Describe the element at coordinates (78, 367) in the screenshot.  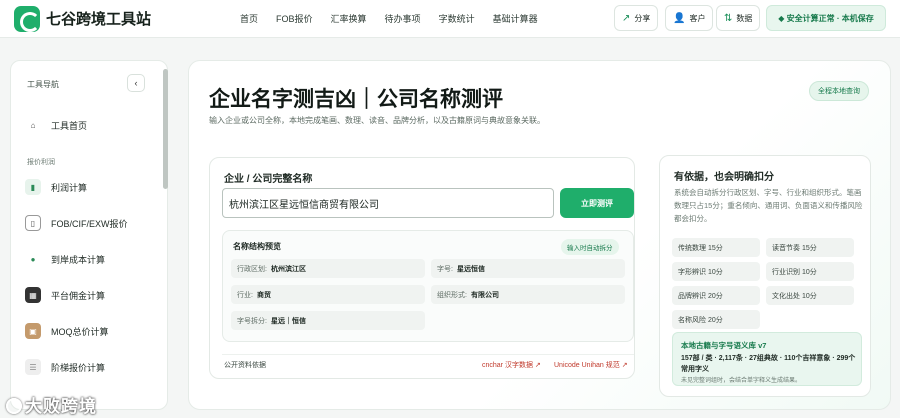
I see `sidebar-item-label: 阶梯报价计算` at that location.